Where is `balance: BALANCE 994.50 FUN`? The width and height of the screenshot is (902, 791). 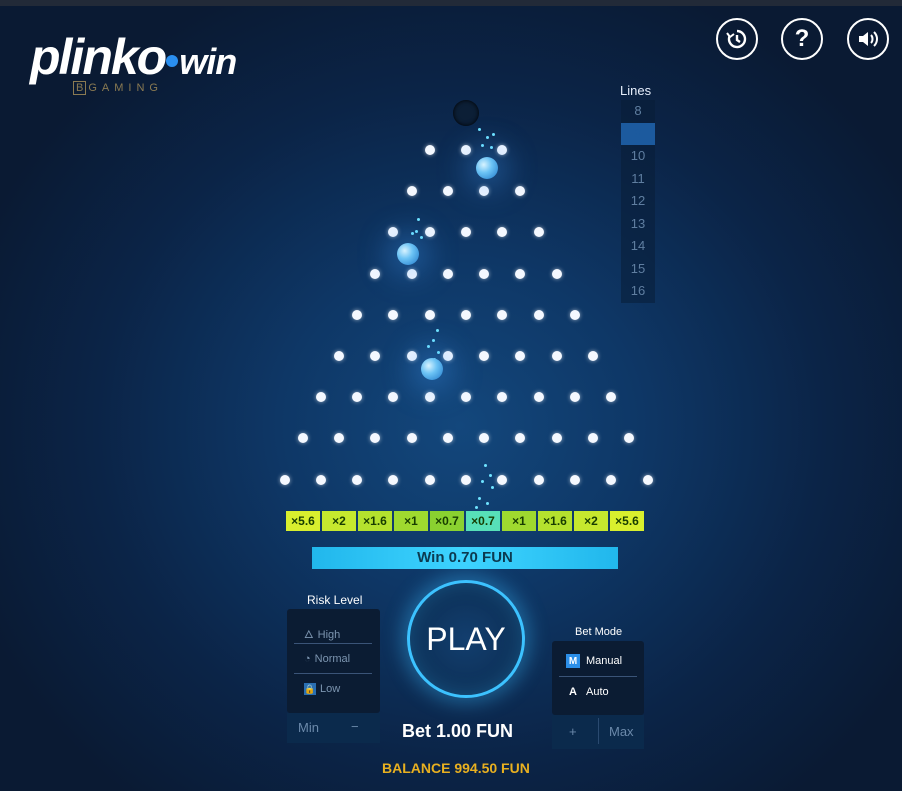
balance: BALANCE 994.50 FUN is located at coordinates (456, 768).